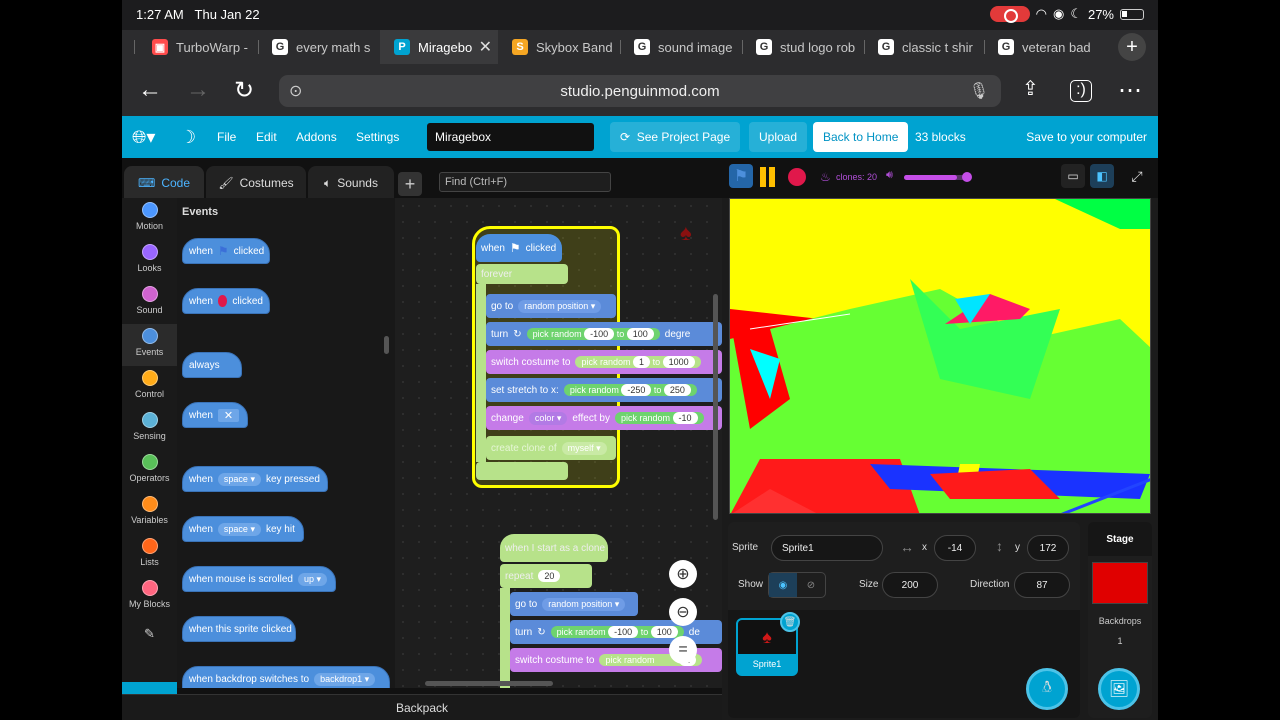  What do you see at coordinates (255, 479) in the screenshot?
I see `block-when-key-pressed: when space ▾ key pressed` at bounding box center [255, 479].